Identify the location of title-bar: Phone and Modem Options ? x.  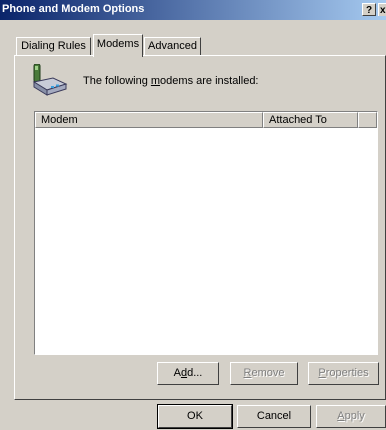
(193, 10).